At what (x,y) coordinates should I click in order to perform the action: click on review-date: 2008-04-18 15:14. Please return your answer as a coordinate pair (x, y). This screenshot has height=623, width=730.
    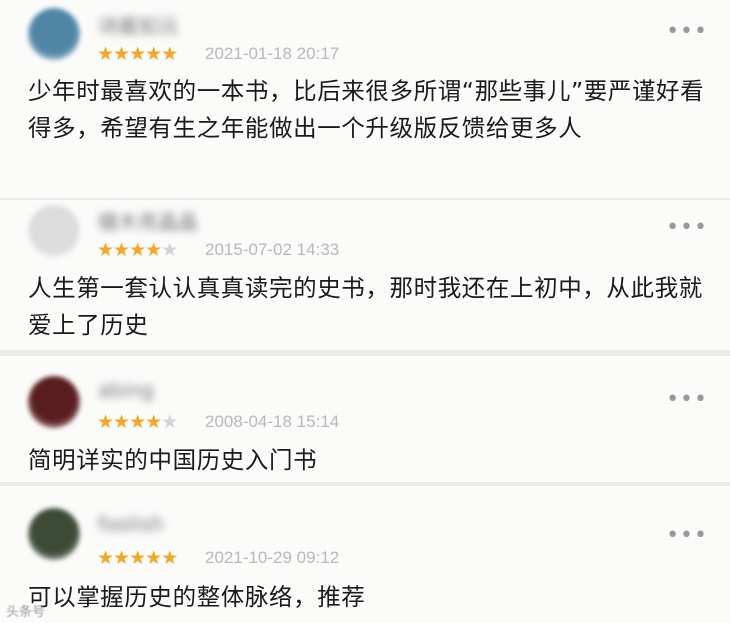
    Looking at the image, I should click on (272, 421).